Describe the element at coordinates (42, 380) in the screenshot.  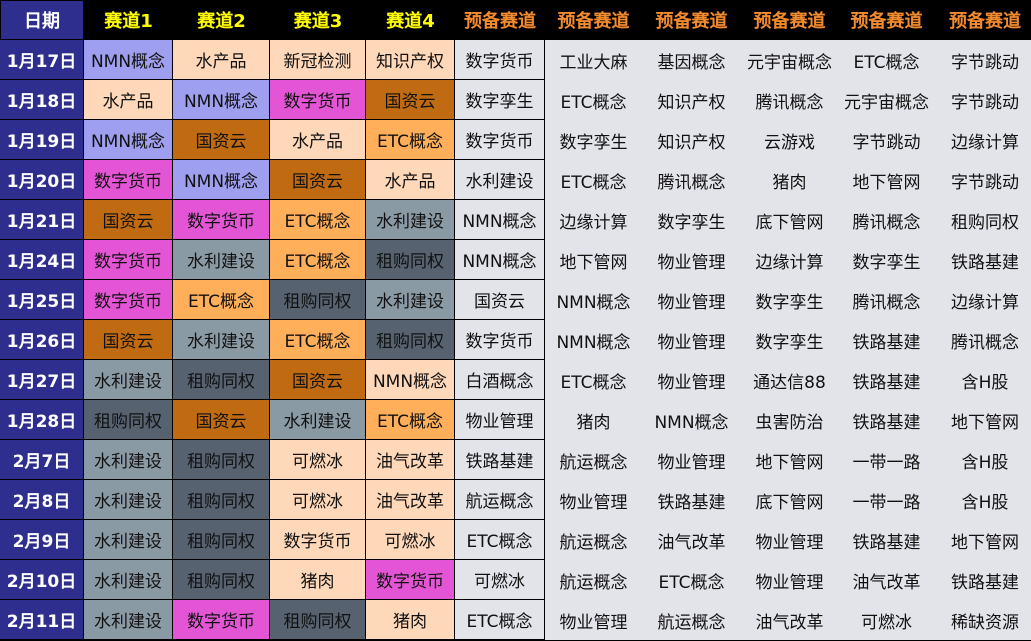
I see `row-date: 1月27日` at that location.